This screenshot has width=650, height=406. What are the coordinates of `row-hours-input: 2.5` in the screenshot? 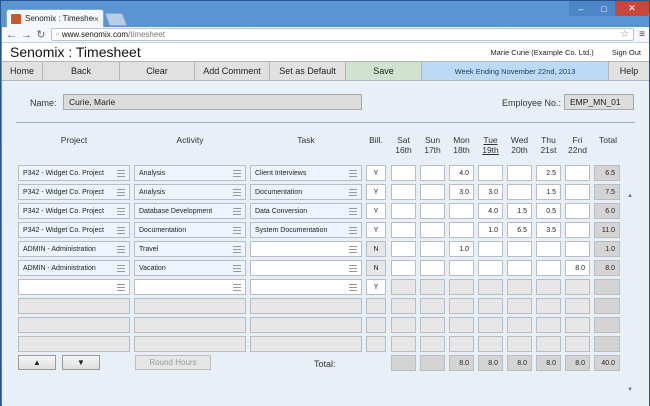 It's located at (548, 173).